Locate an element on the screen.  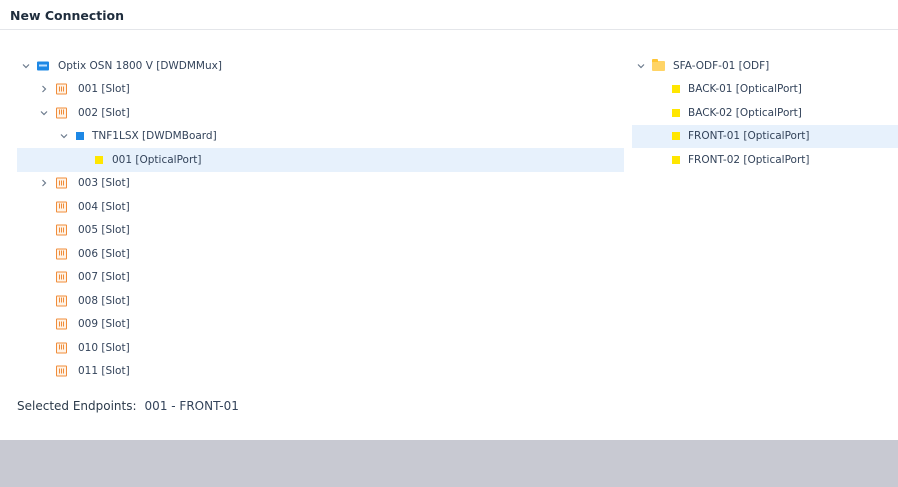
board-icon is located at coordinates (80, 136).